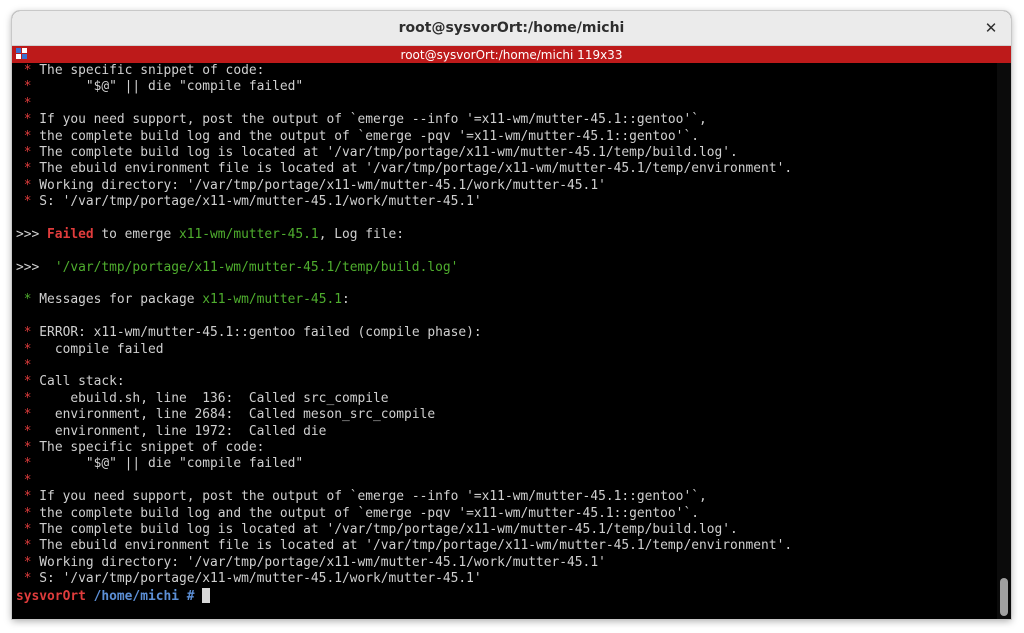 Image resolution: width=1024 pixels, height=633 pixels. Describe the element at coordinates (214, 398) in the screenshot. I see `terminal-text: ebuild.sh, line 136: Called src_compile` at that location.